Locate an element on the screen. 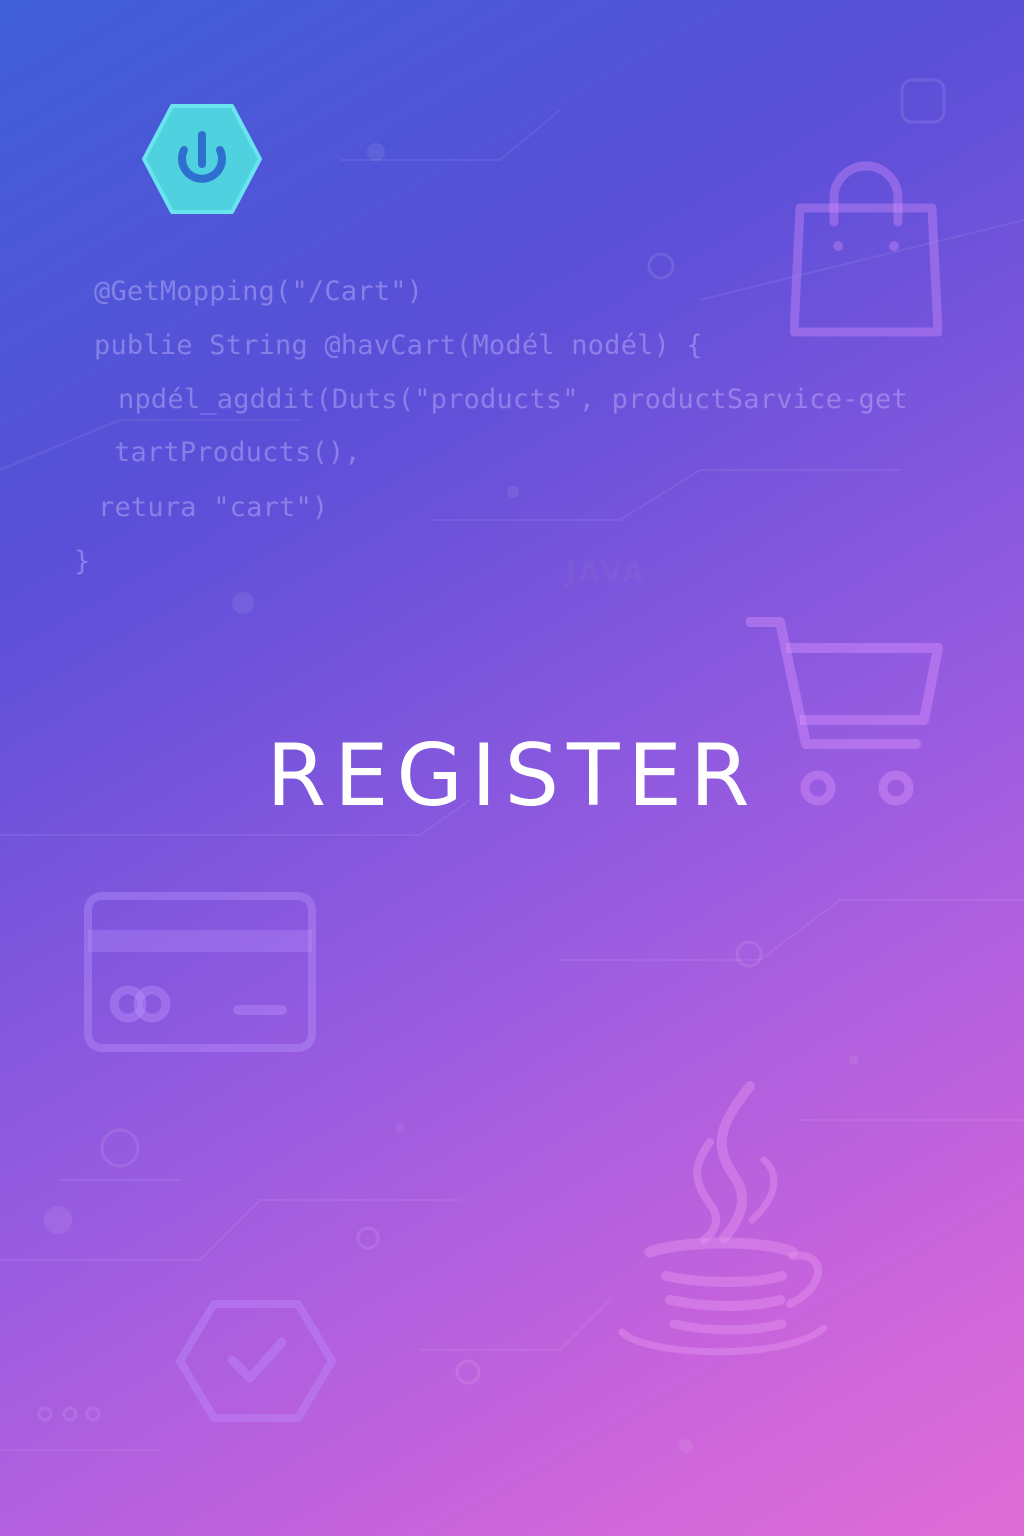 Image resolution: width=1024 pixels, height=1536 pixels. code-line: } is located at coordinates (82, 561).